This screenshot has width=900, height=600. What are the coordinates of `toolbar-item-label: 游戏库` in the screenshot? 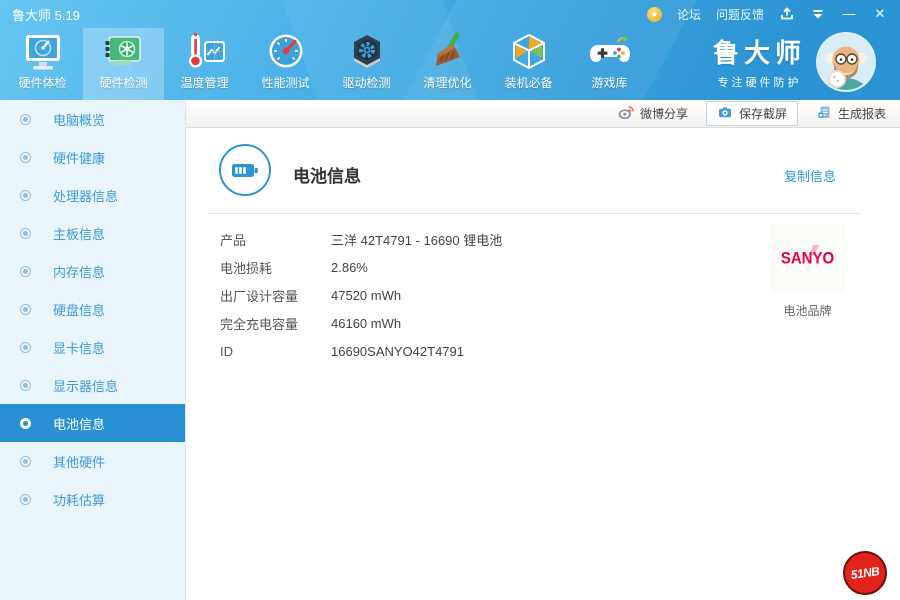 It's located at (609, 83).